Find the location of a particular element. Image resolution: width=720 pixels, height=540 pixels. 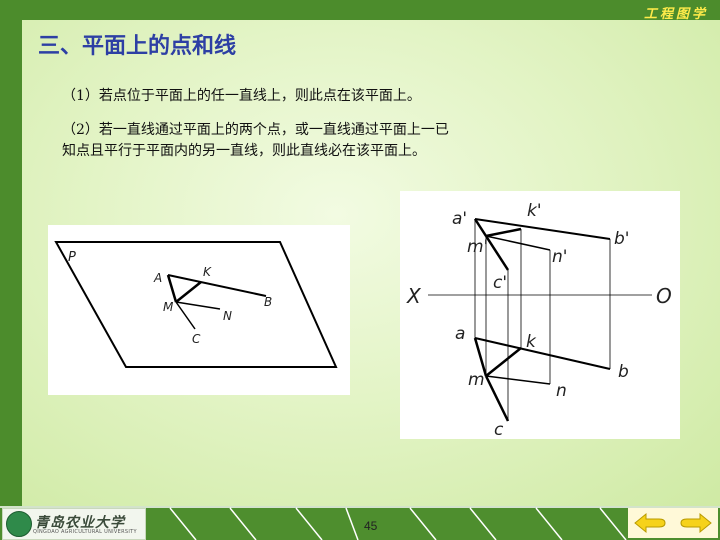

front-line-mk is located at coordinates (503, 232).